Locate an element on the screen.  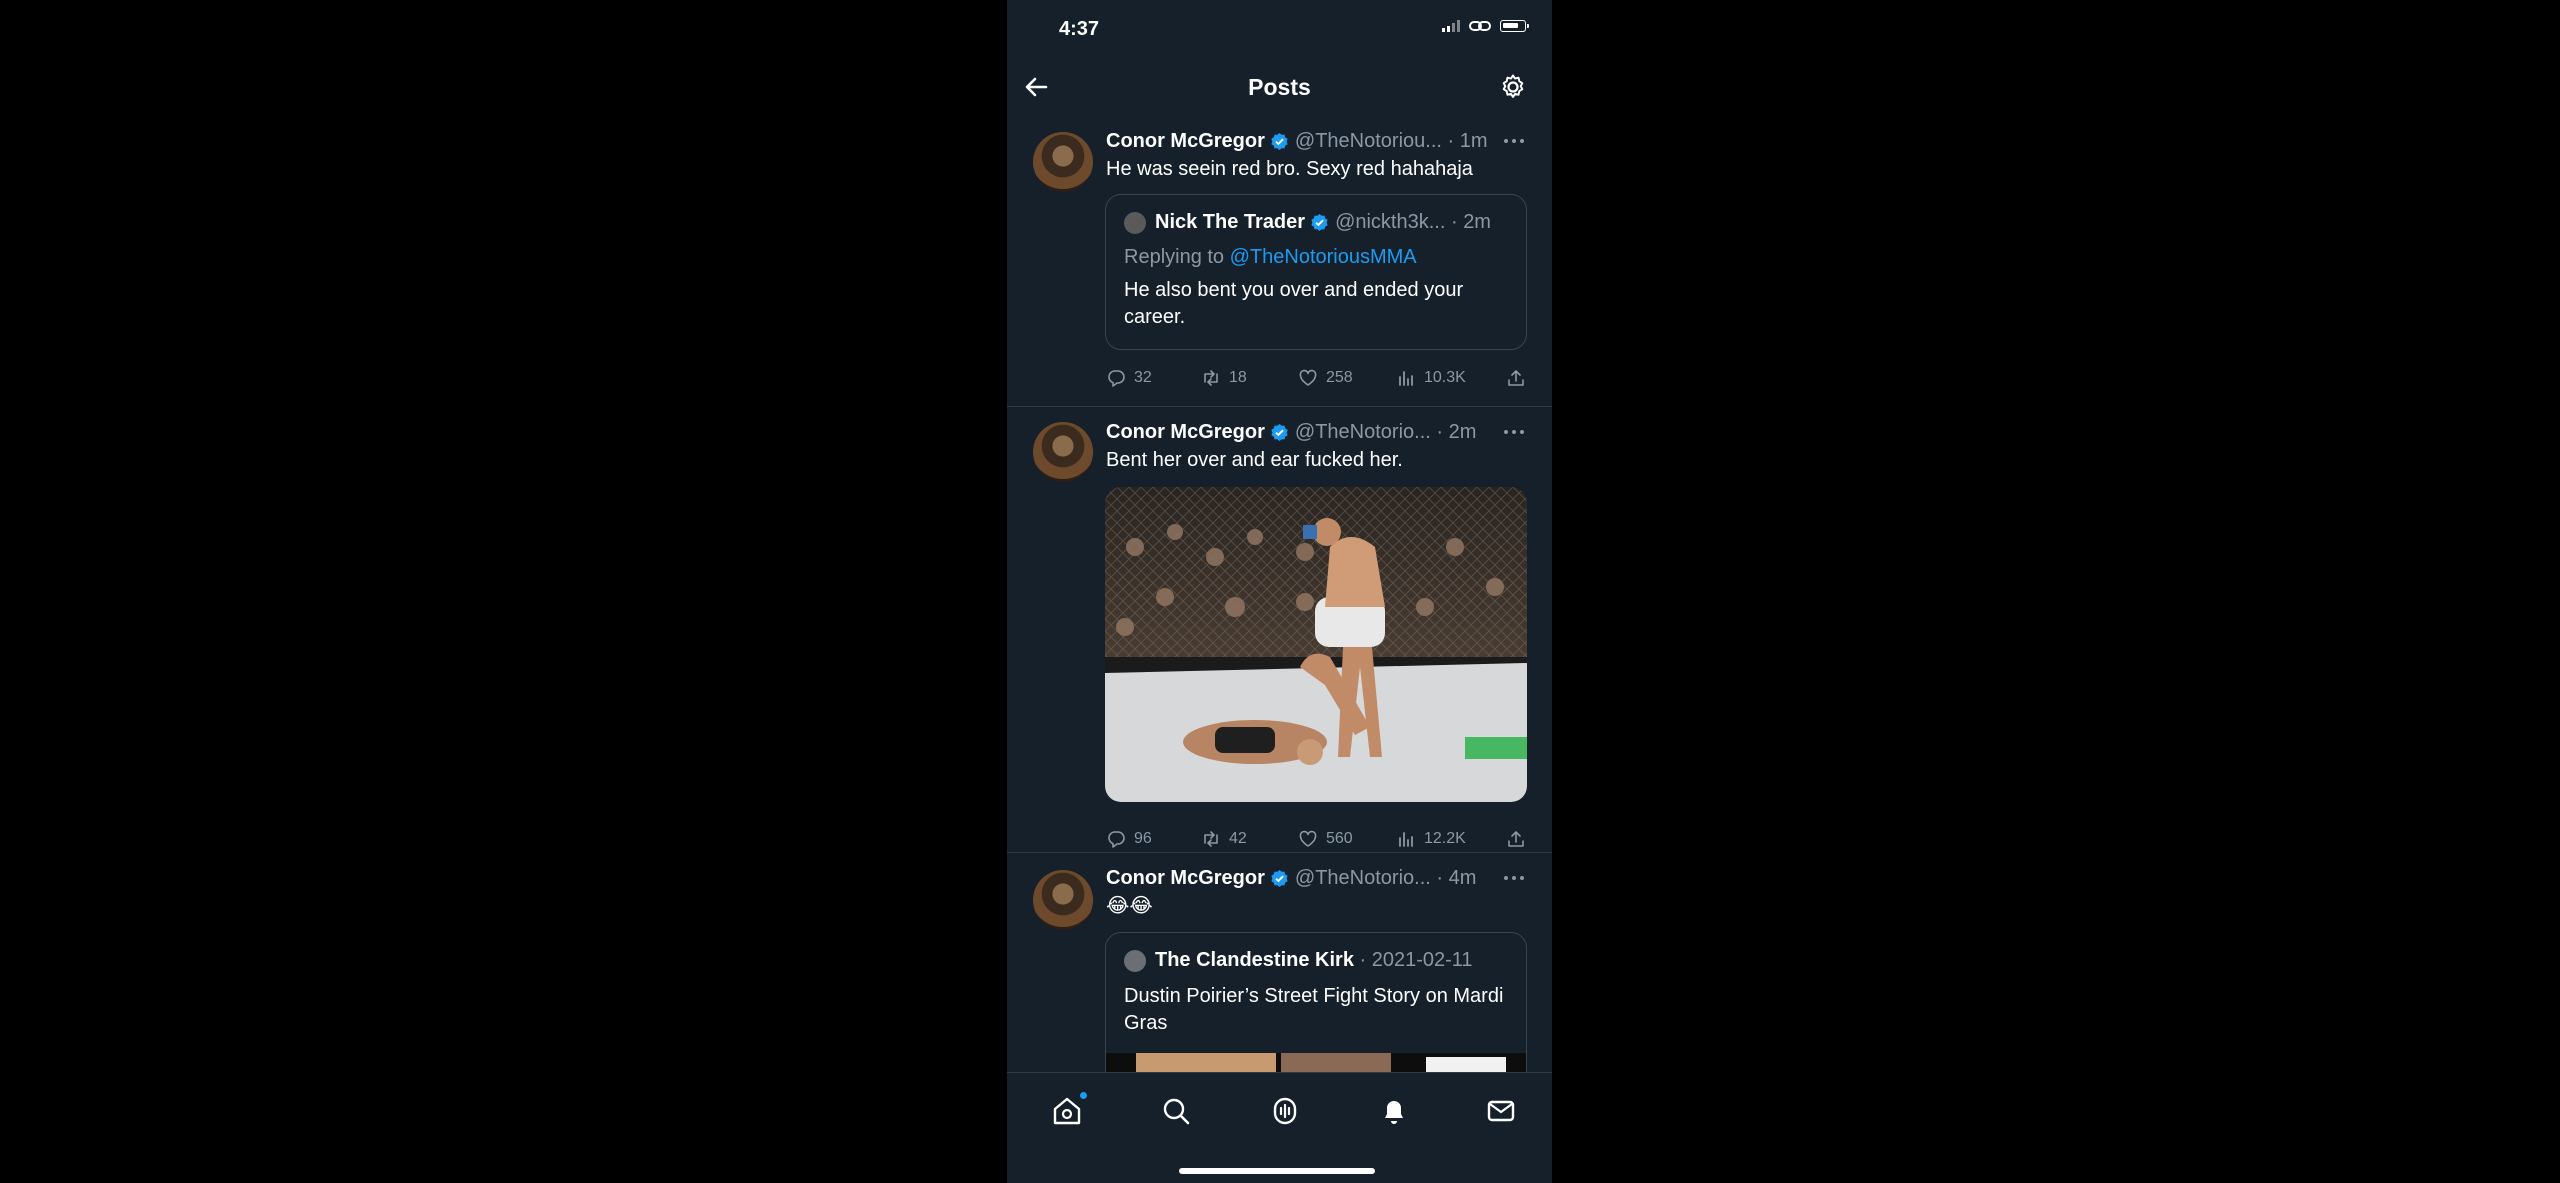
quote-time: 2021-02-11 is located at coordinates (1422, 960).